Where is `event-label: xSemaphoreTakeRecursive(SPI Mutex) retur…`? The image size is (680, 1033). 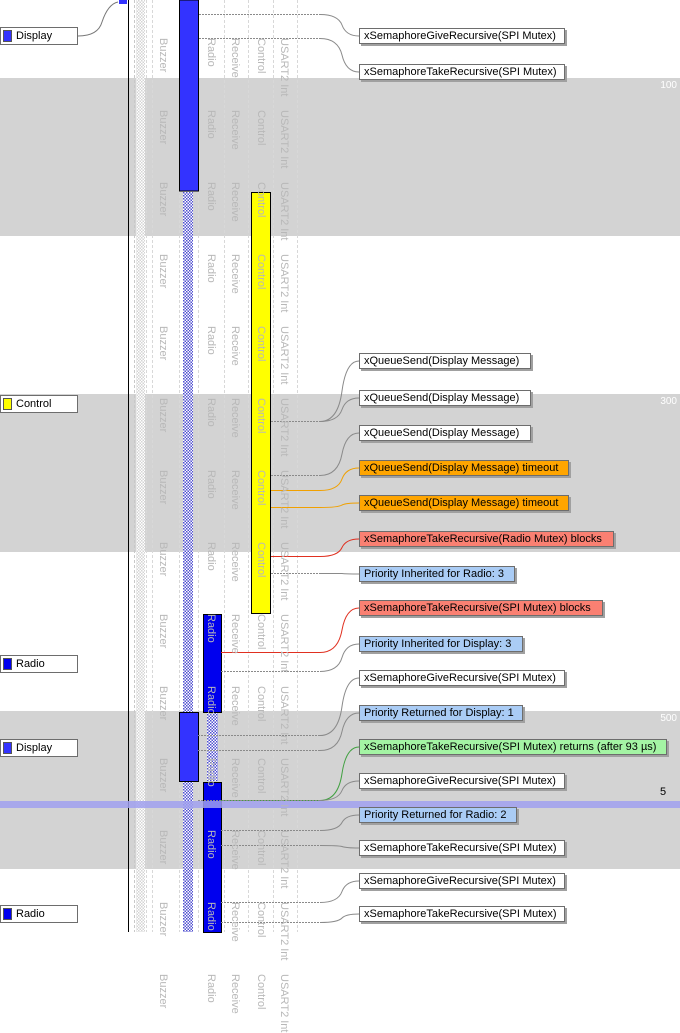 event-label: xSemaphoreTakeRecursive(SPI Mutex) retur… is located at coordinates (513, 747).